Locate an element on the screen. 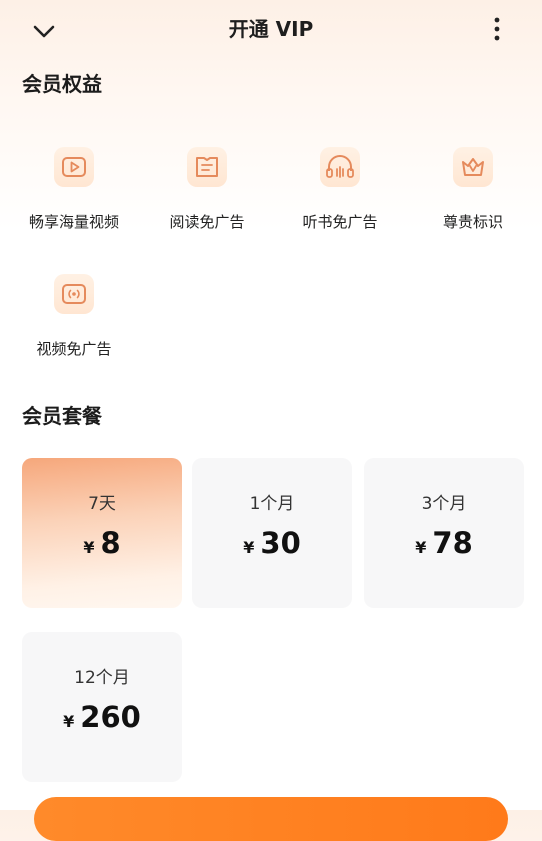 Image resolution: width=542 pixels, height=841 pixels. headphones-icon is located at coordinates (340, 167).